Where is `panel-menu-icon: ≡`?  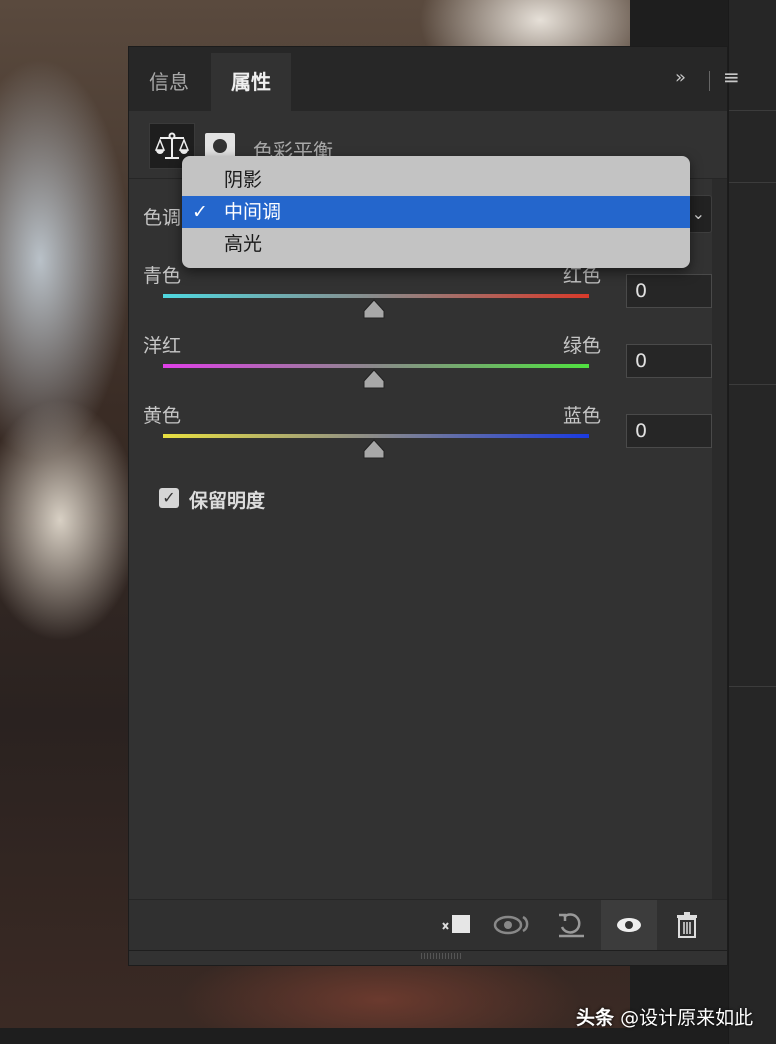 panel-menu-icon: ≡ is located at coordinates (731, 77).